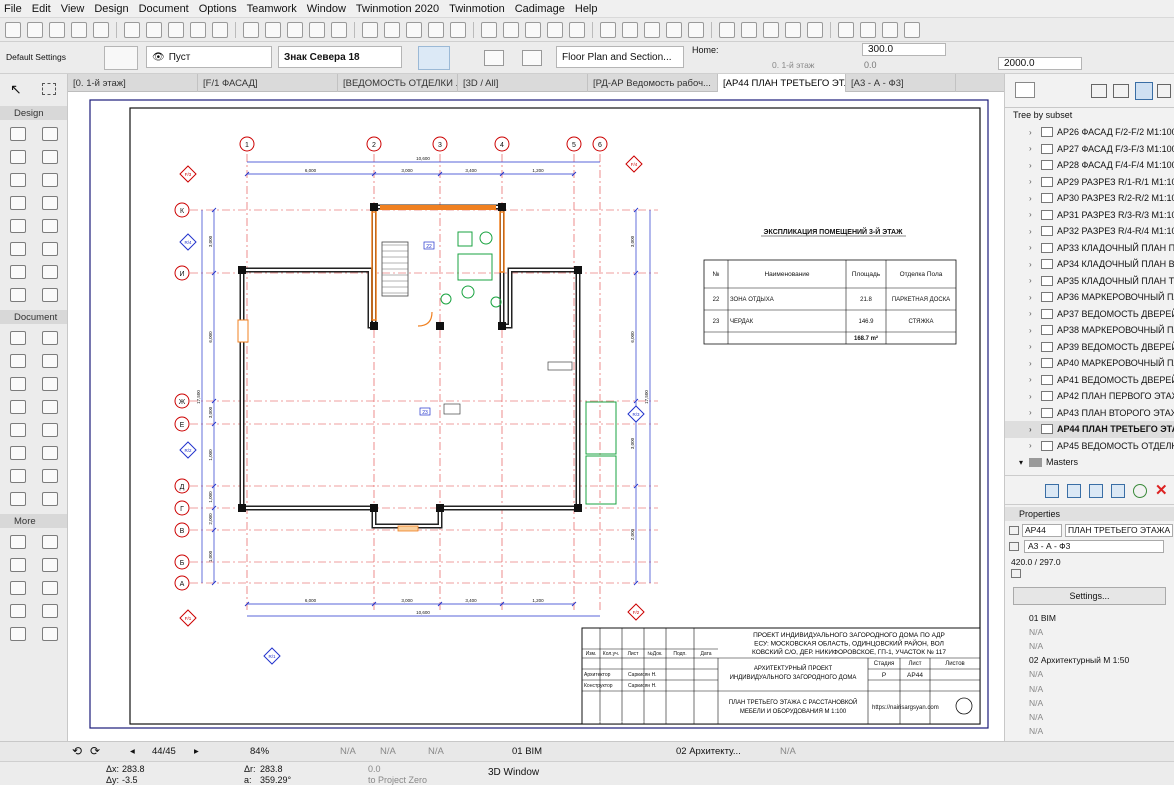 This screenshot has height=785, width=1174. Describe the element at coordinates (1099, 91) in the screenshot. I see `project-map-icon` at that location.